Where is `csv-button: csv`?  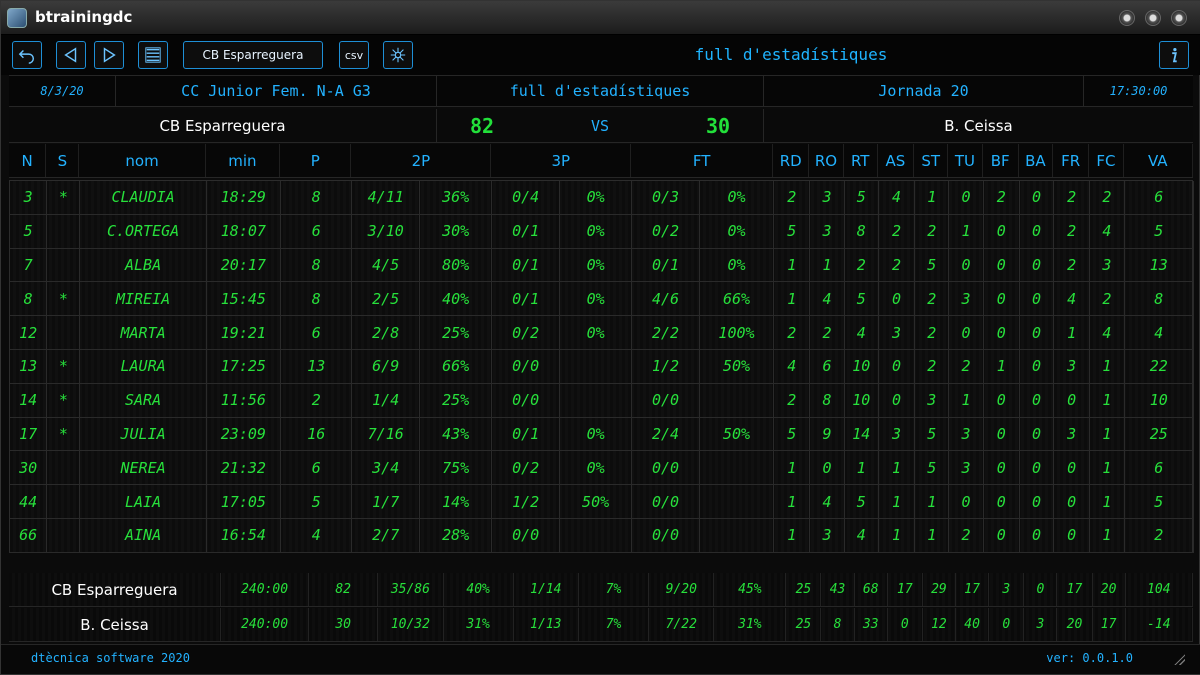 csv-button: csv is located at coordinates (354, 55).